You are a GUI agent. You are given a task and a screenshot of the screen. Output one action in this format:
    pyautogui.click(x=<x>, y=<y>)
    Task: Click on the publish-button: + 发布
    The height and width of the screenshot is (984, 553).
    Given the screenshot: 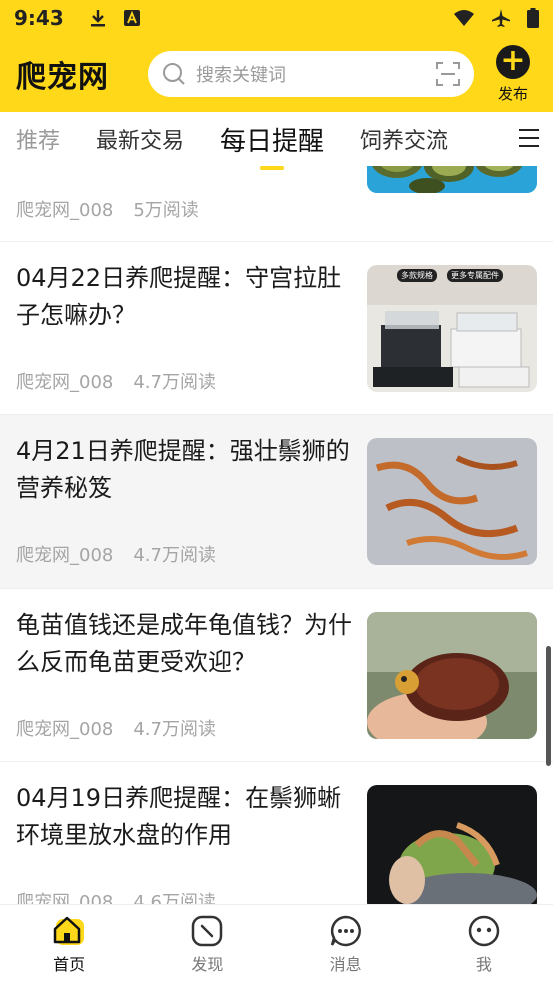 What is the action you would take?
    pyautogui.click(x=513, y=74)
    